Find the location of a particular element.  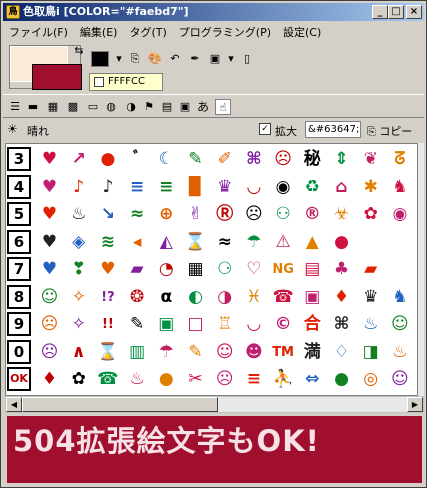

dropdown-arrow-icon: ▾ is located at coordinates (119, 59).